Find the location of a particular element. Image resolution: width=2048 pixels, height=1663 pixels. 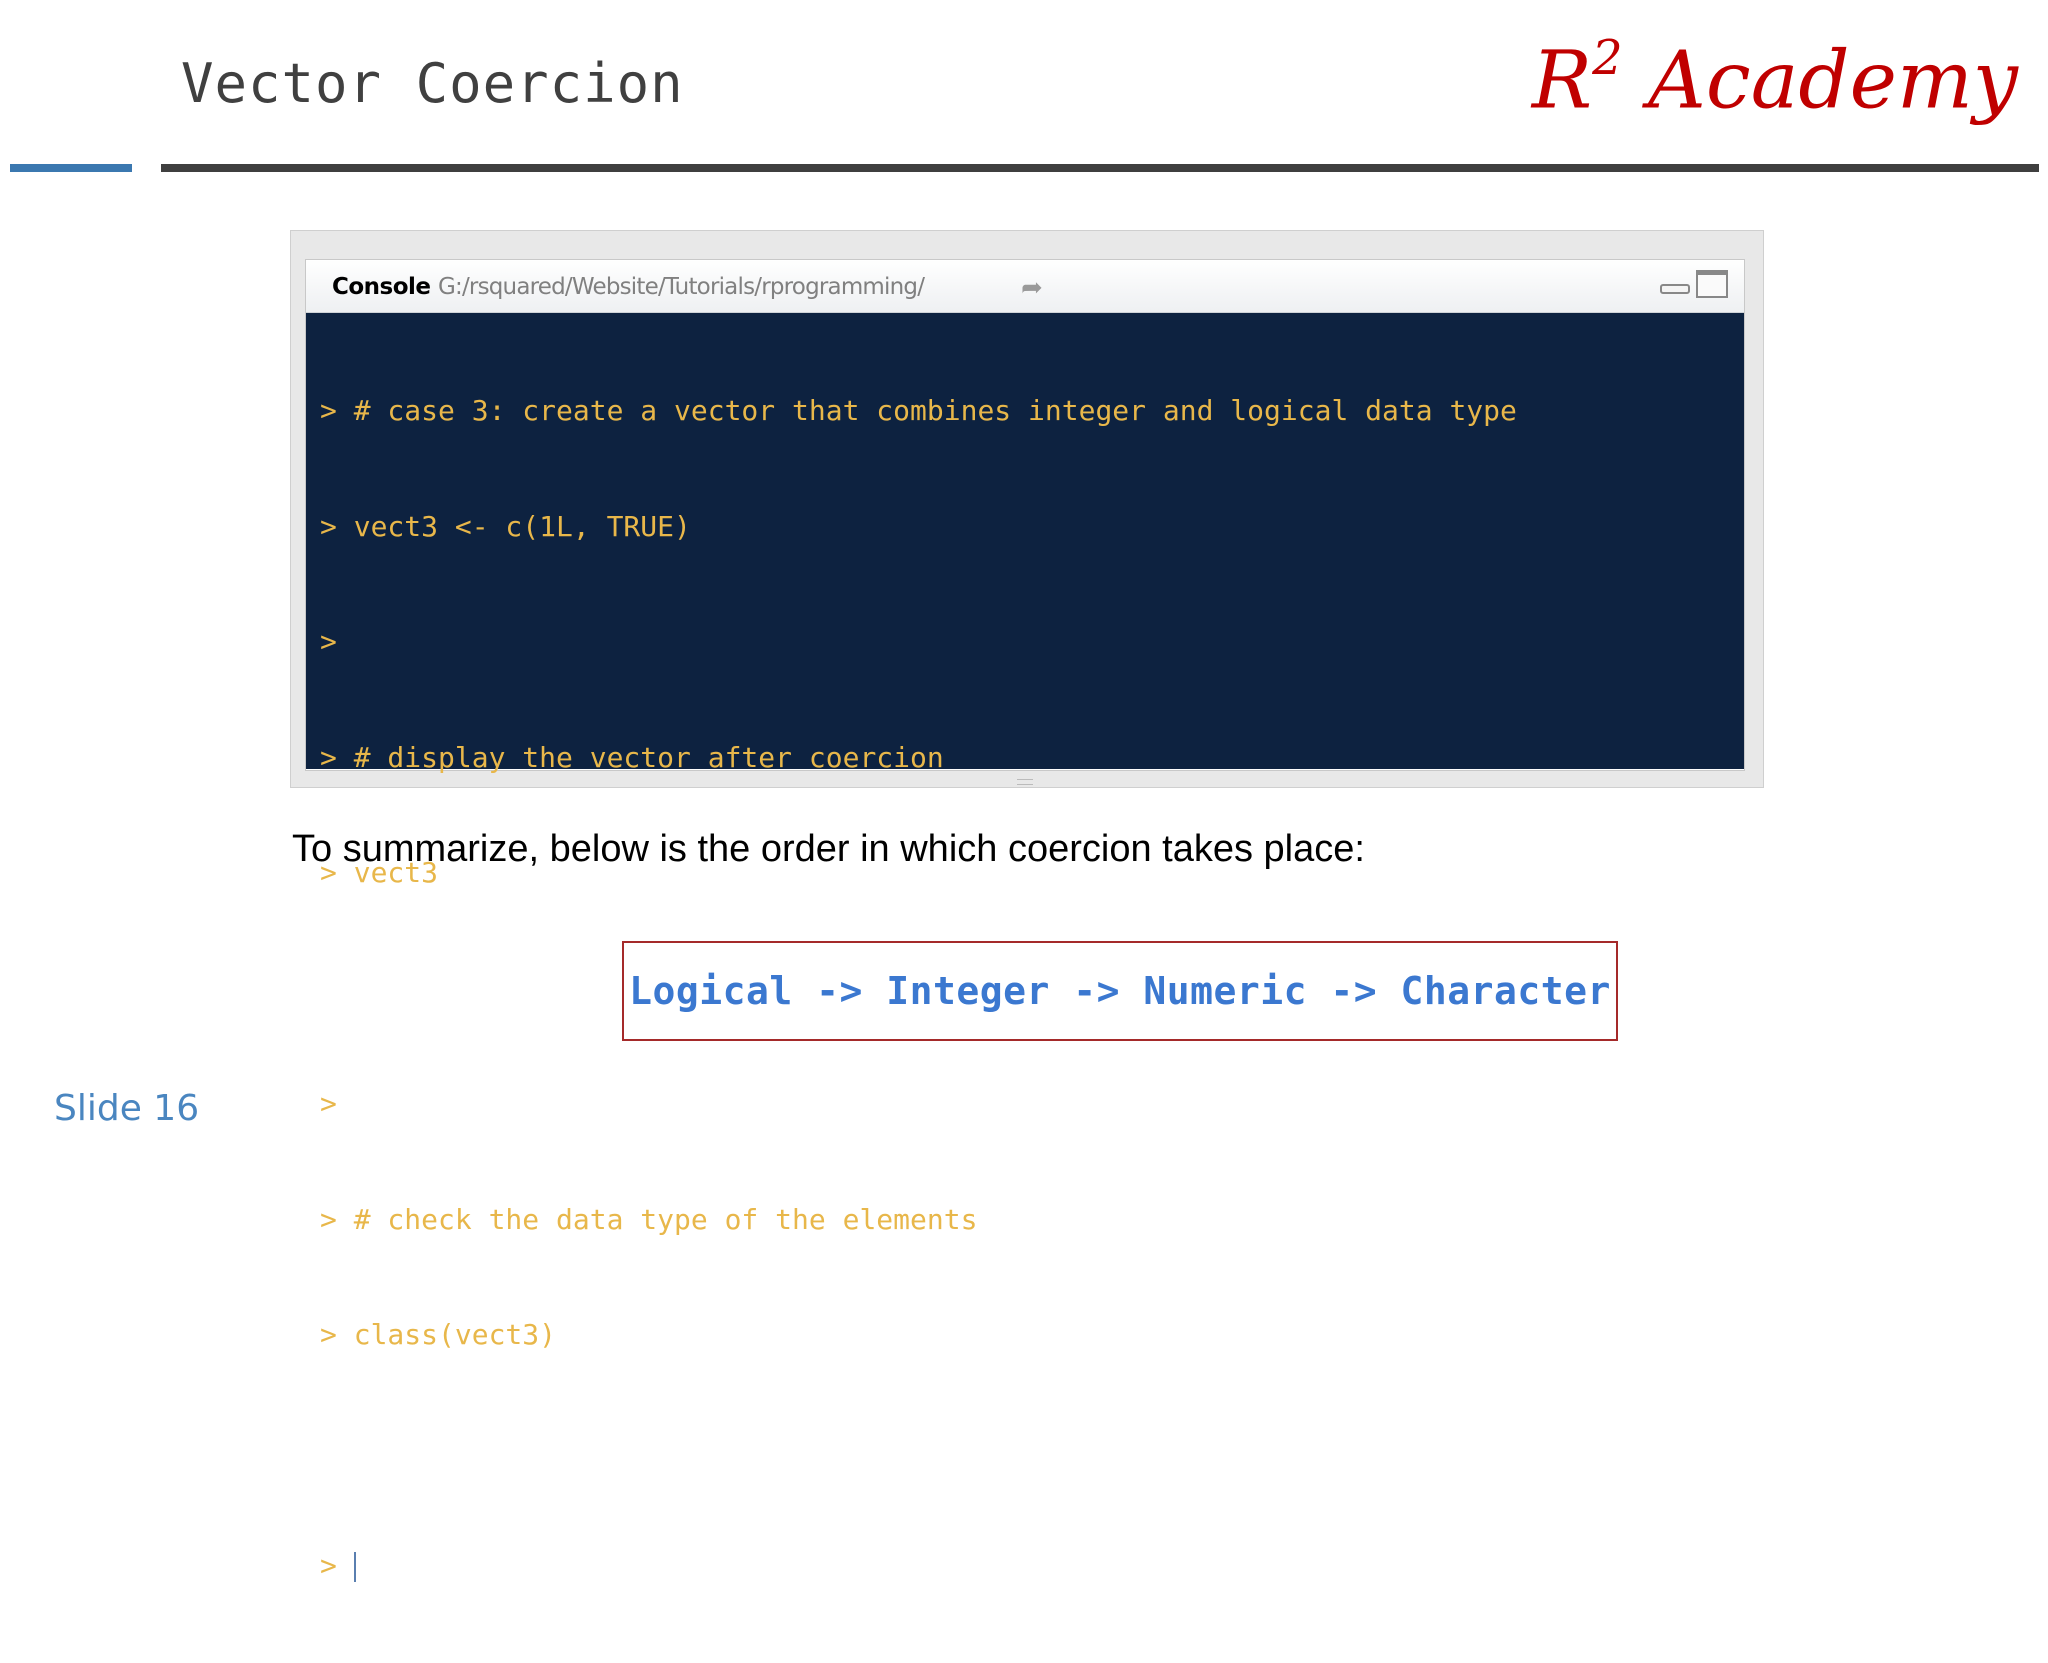

brand-prefix: R is located at coordinates (1562, 80).